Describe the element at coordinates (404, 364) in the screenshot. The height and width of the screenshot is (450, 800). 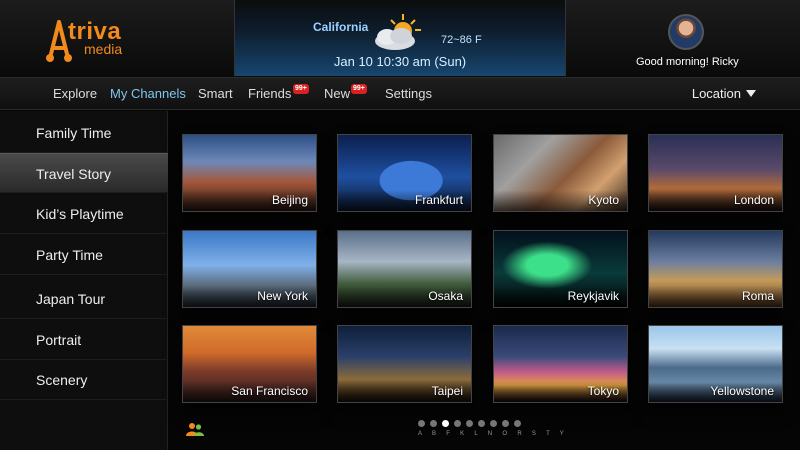
I see `channel-tile-taipei: Taipei` at that location.